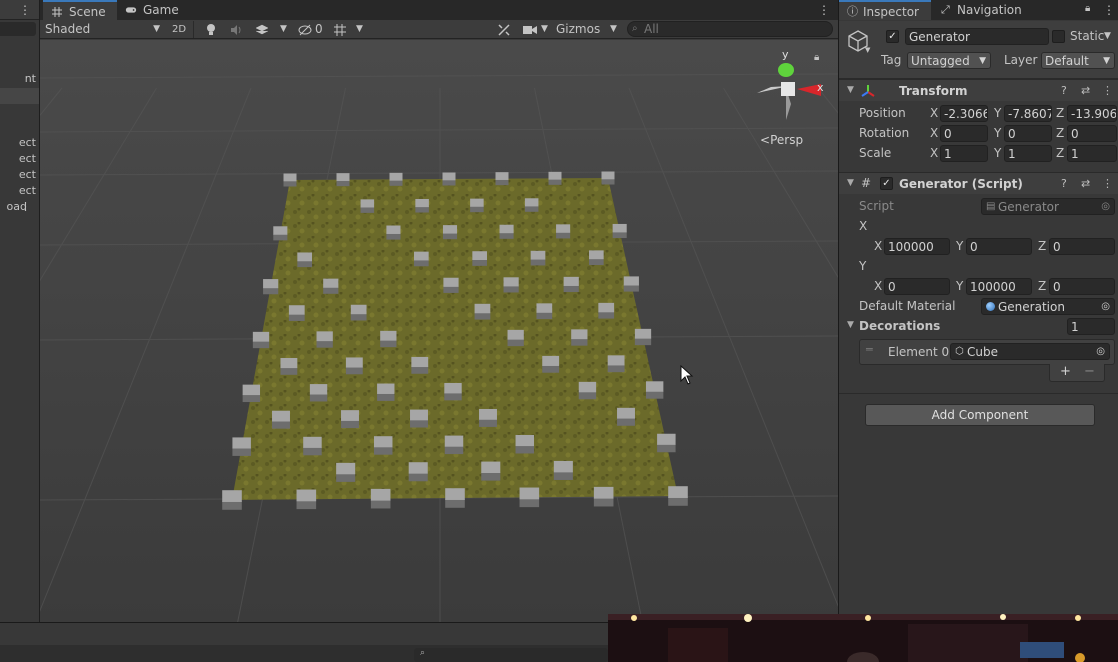  What do you see at coordinates (899, 326) in the screenshot?
I see `decorations-label: Decorations` at bounding box center [899, 326].